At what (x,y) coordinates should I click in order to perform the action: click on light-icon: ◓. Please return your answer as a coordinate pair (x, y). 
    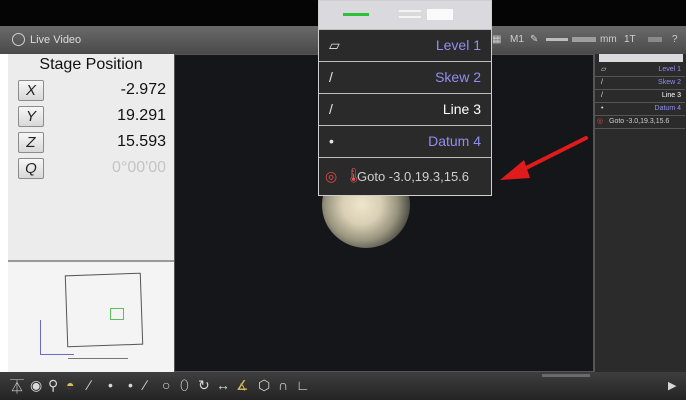
    Looking at the image, I should click on (70, 385).